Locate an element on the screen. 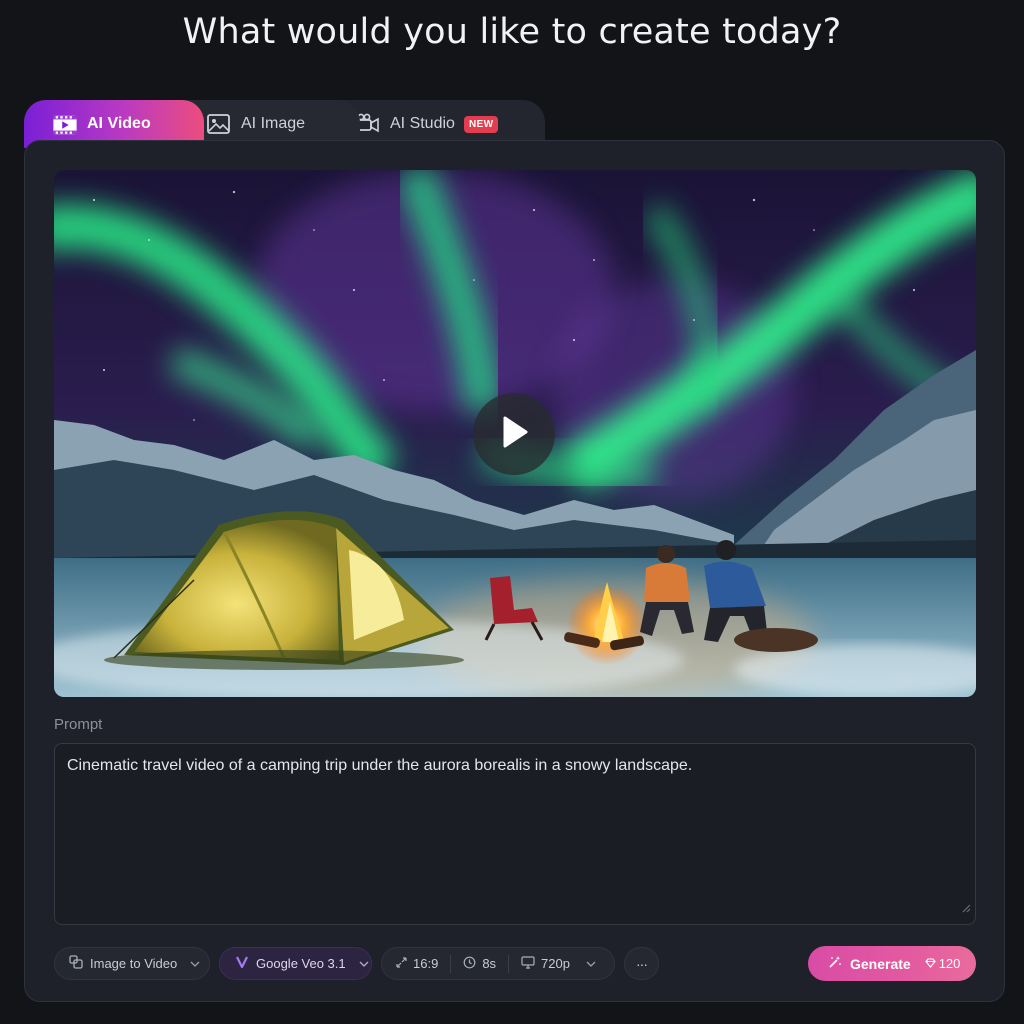 This screenshot has width=1024, height=1024. mode-select: Image to Video is located at coordinates (132, 963).